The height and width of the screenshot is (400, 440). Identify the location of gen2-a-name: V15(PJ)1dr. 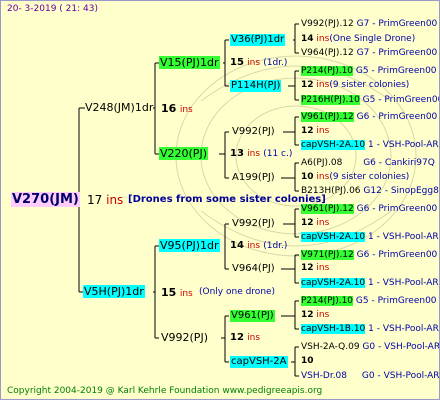
(189, 62).